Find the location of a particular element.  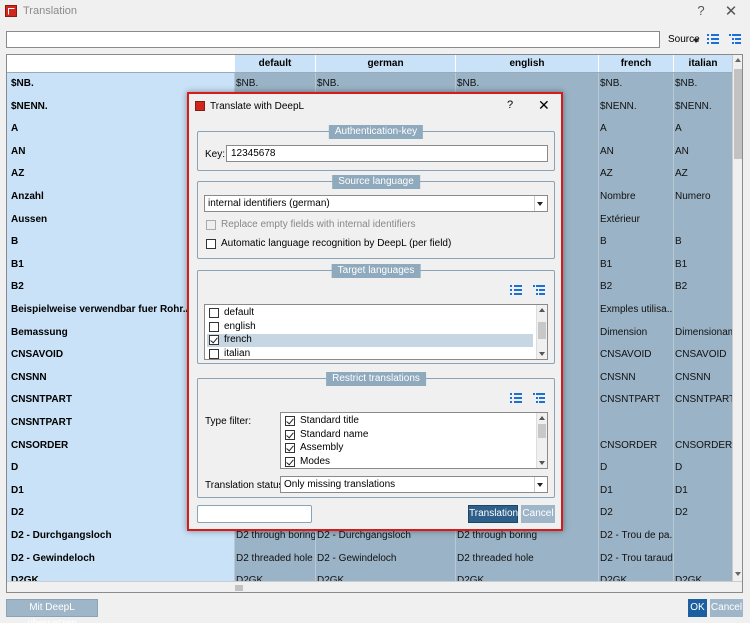

search-input is located at coordinates (333, 39).